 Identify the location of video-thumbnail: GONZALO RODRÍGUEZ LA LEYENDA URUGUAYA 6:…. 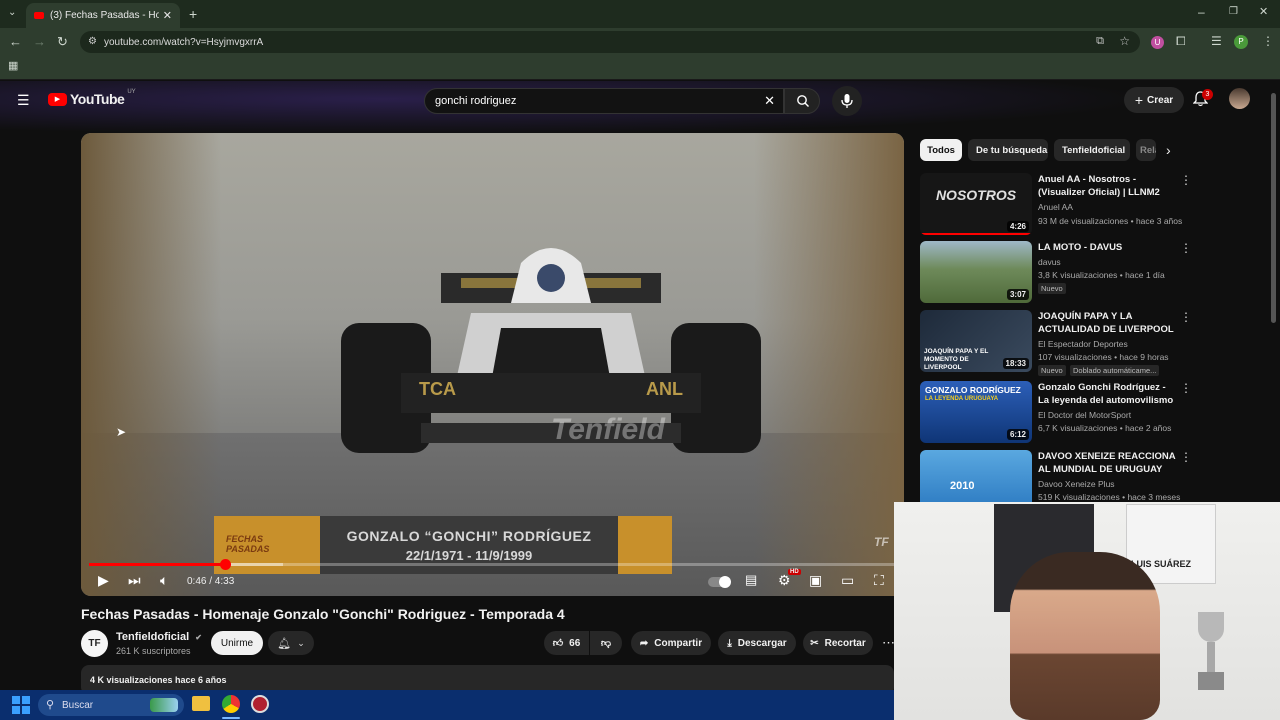
(976, 412).